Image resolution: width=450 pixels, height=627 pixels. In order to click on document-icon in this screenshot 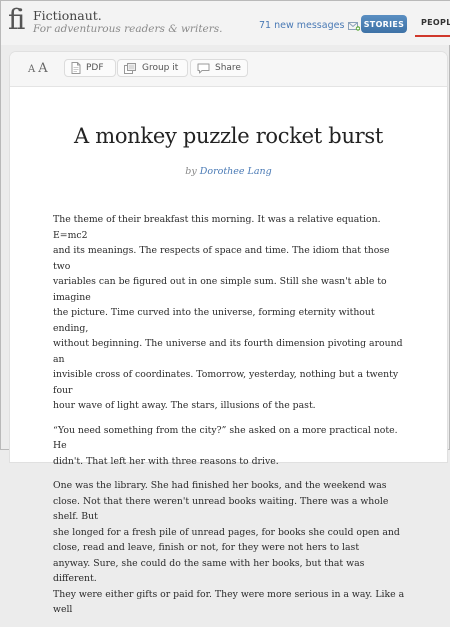, I will do `click(76, 68)`.